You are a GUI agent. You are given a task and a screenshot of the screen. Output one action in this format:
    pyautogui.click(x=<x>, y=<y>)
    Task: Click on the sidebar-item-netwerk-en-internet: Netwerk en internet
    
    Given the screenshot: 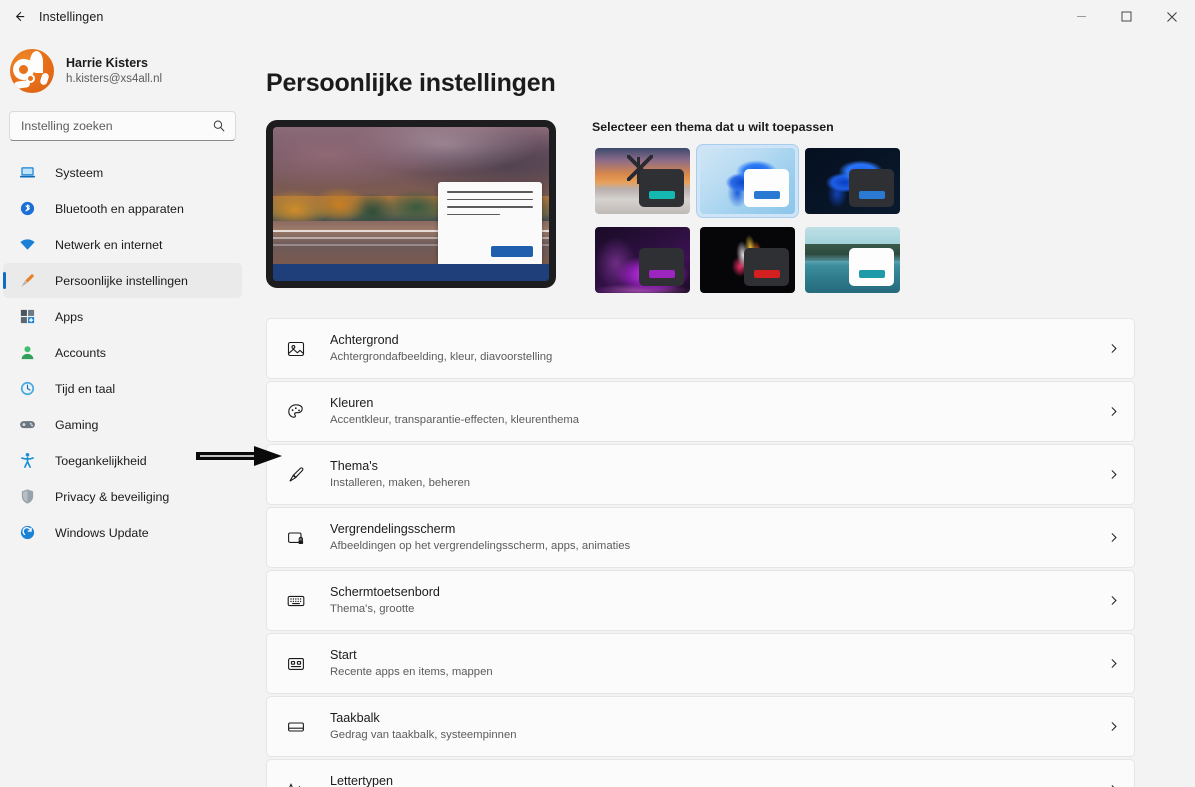 What is the action you would take?
    pyautogui.click(x=122, y=244)
    